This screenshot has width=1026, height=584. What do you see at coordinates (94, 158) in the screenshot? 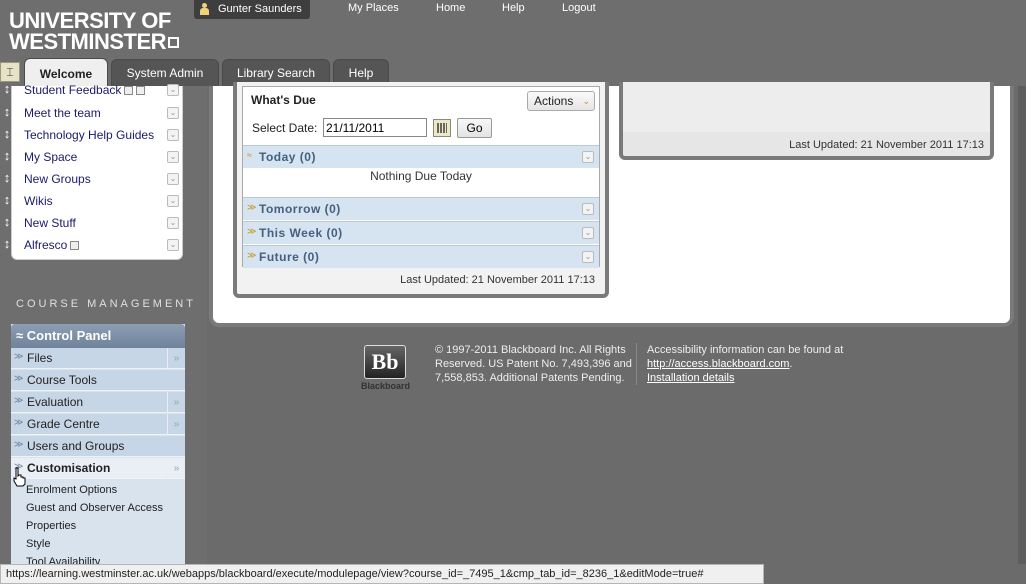
I see `tool-my-space: ↕ My Space ⌄` at bounding box center [94, 158].